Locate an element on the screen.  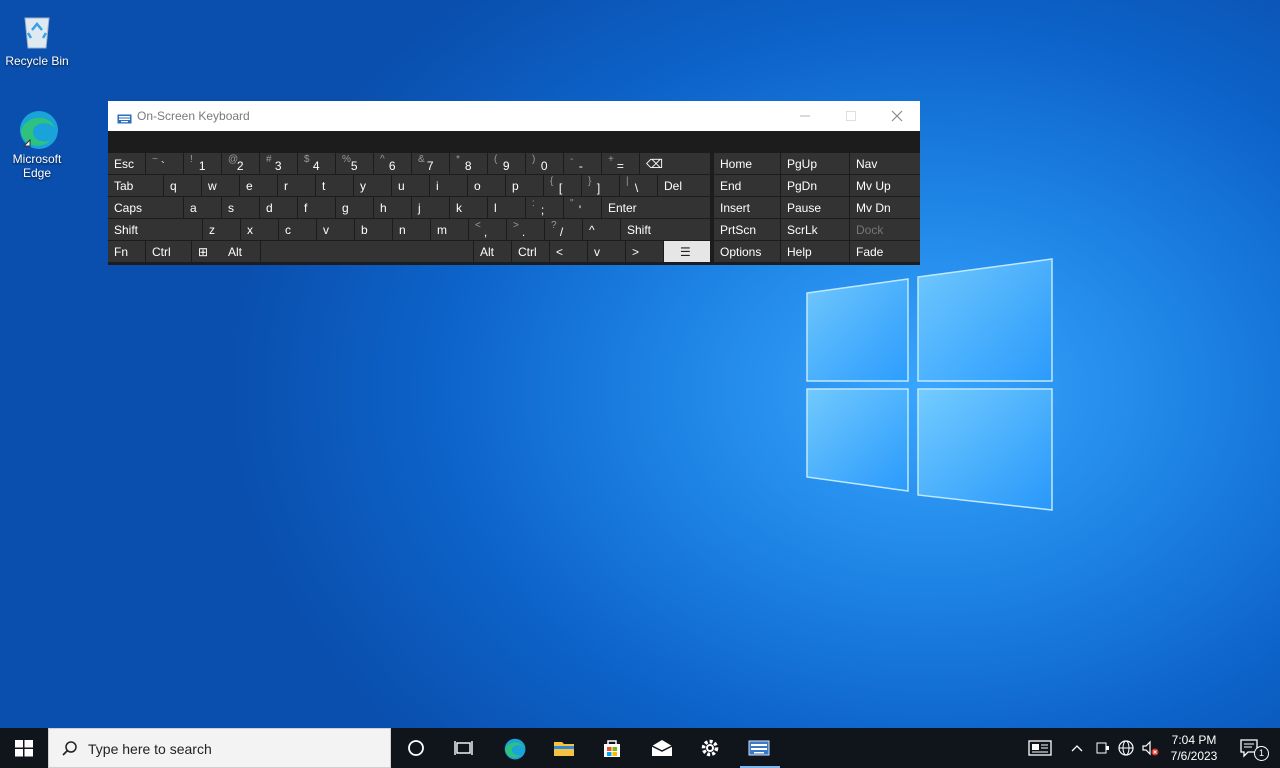
key-f: f is located at coordinates (316, 207).